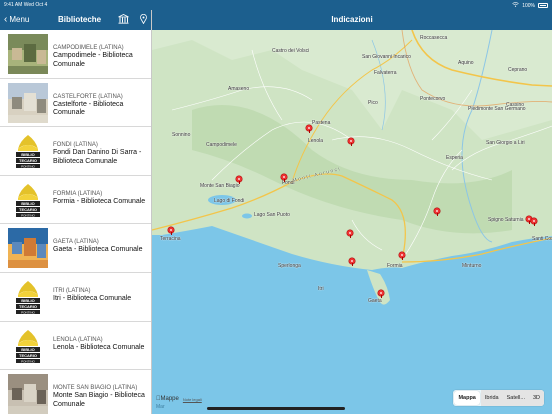 This screenshot has height=414, width=552. What do you see at coordinates (291, 51) in the screenshot?
I see `map-place-label: Castro dei Volsci` at bounding box center [291, 51].